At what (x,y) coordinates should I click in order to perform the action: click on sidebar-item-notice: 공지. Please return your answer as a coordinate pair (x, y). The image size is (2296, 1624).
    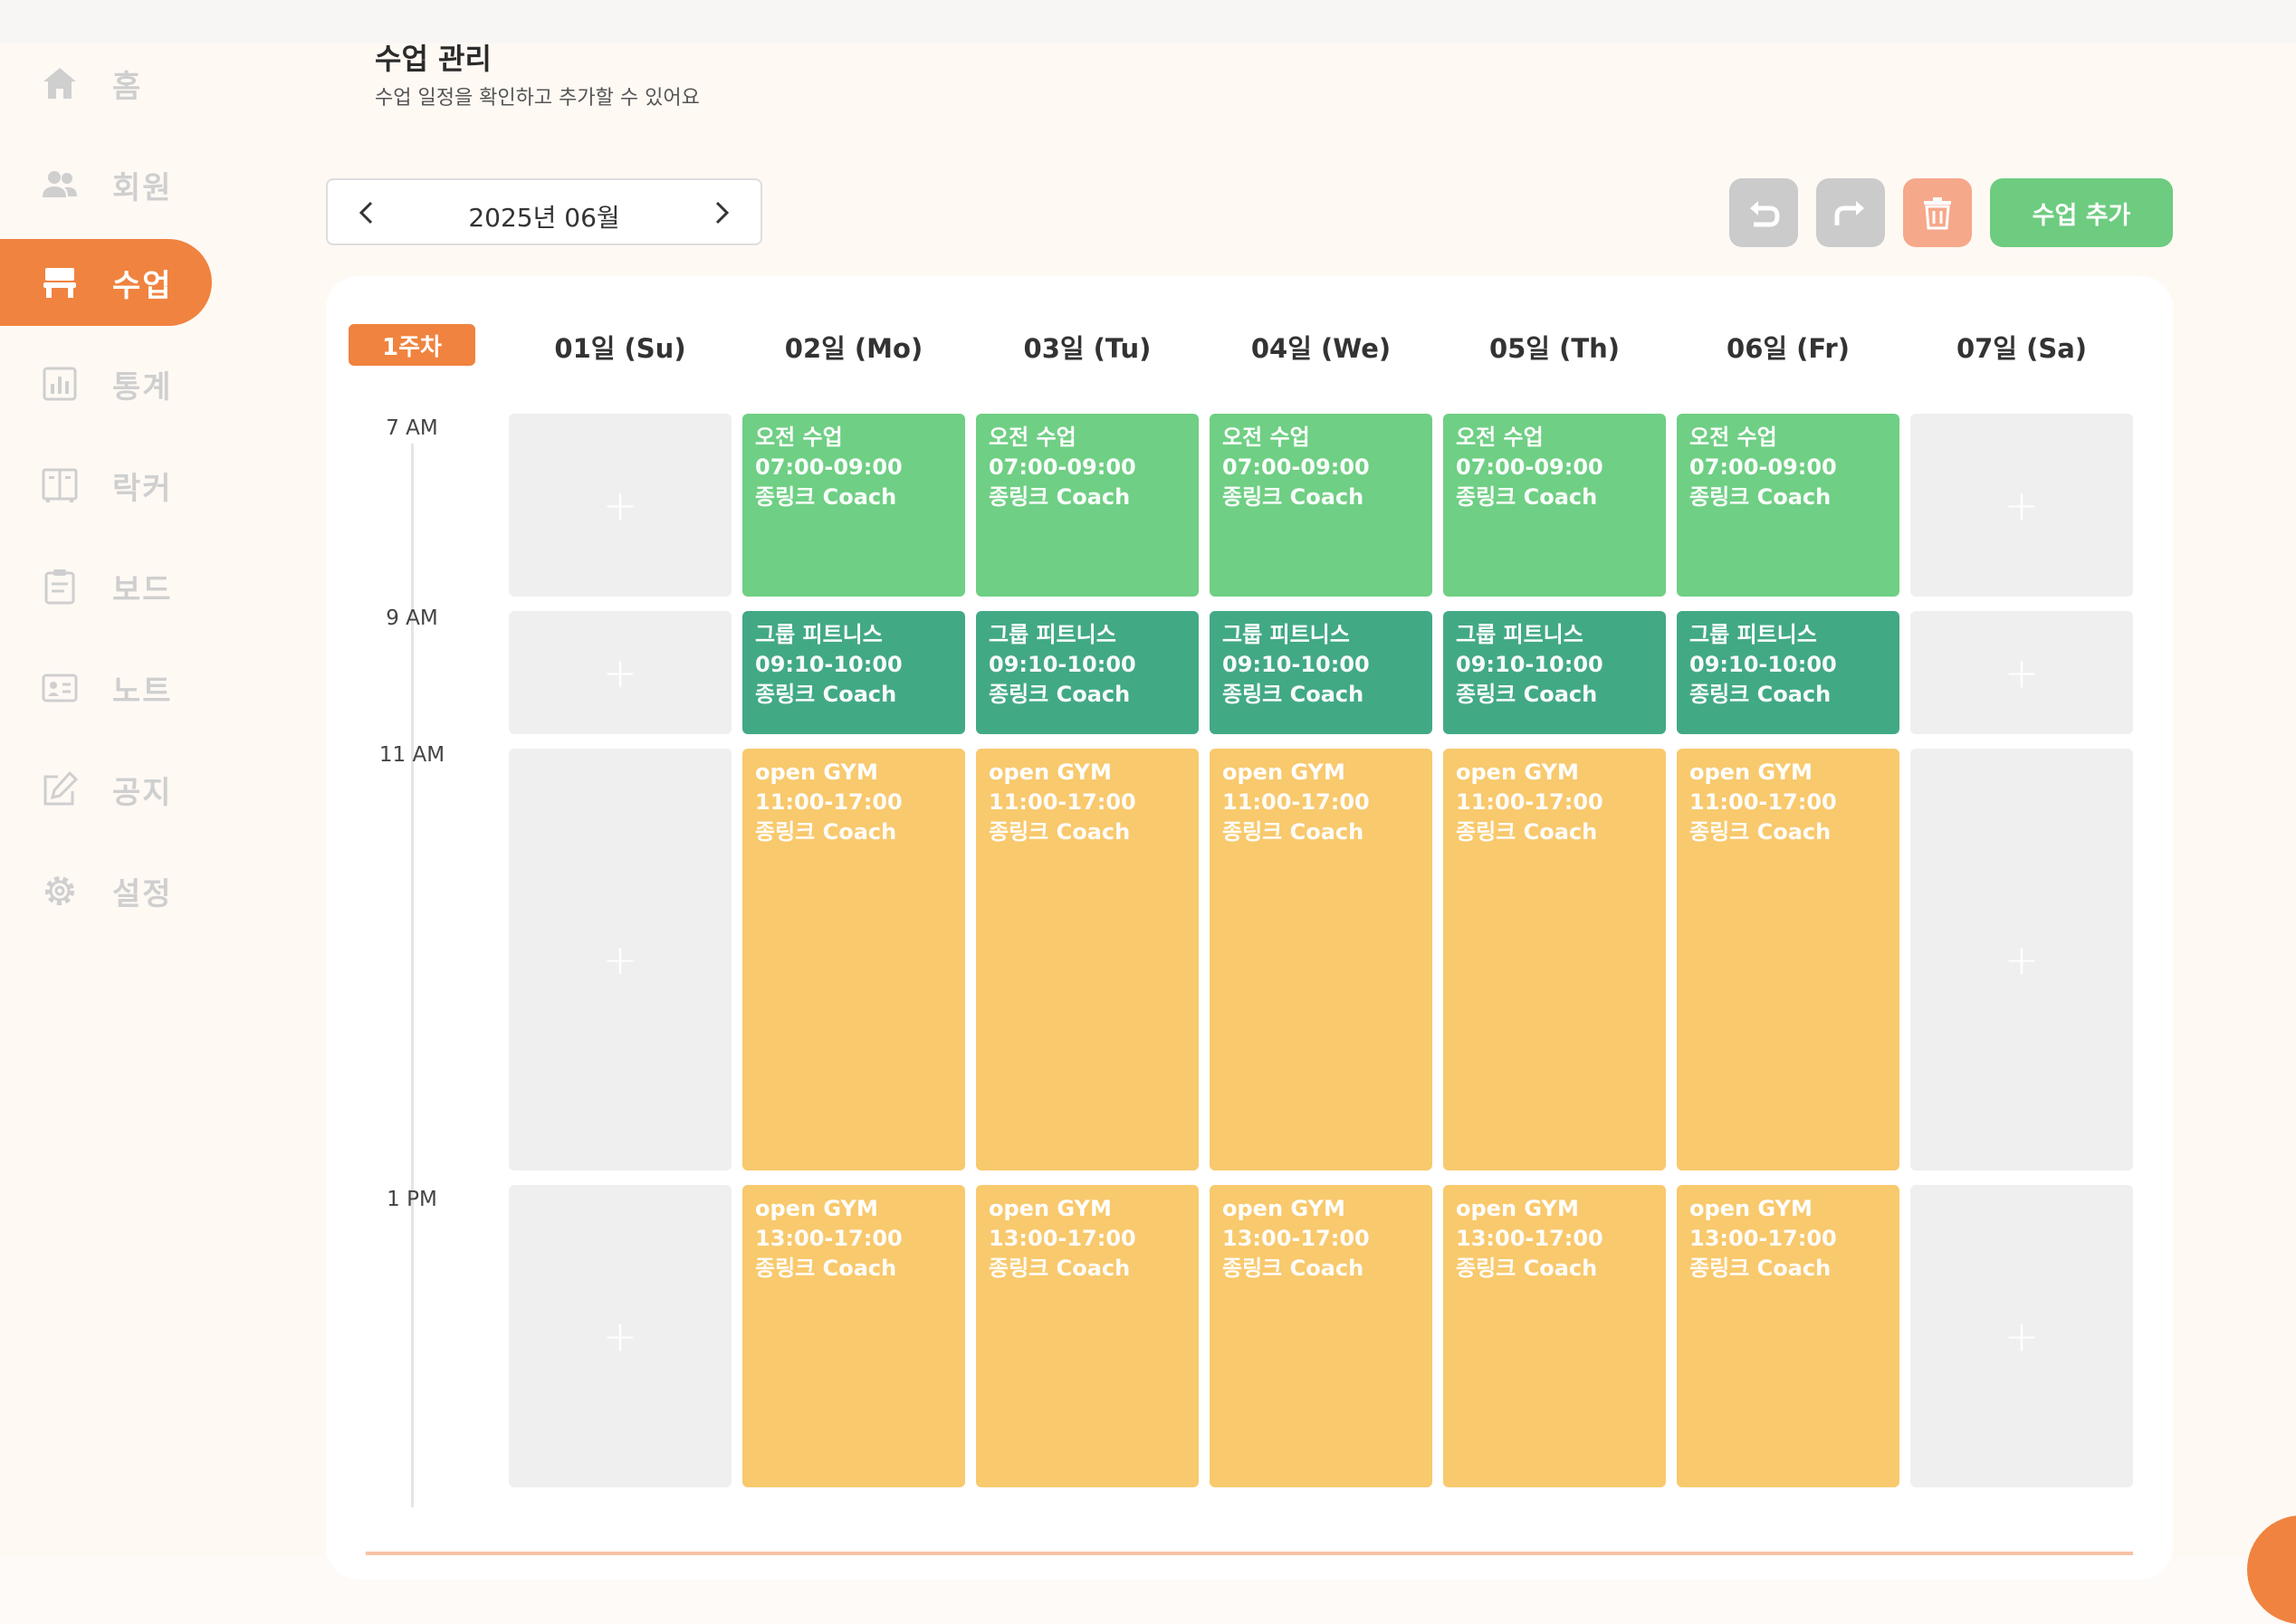
    Looking at the image, I should click on (106, 789).